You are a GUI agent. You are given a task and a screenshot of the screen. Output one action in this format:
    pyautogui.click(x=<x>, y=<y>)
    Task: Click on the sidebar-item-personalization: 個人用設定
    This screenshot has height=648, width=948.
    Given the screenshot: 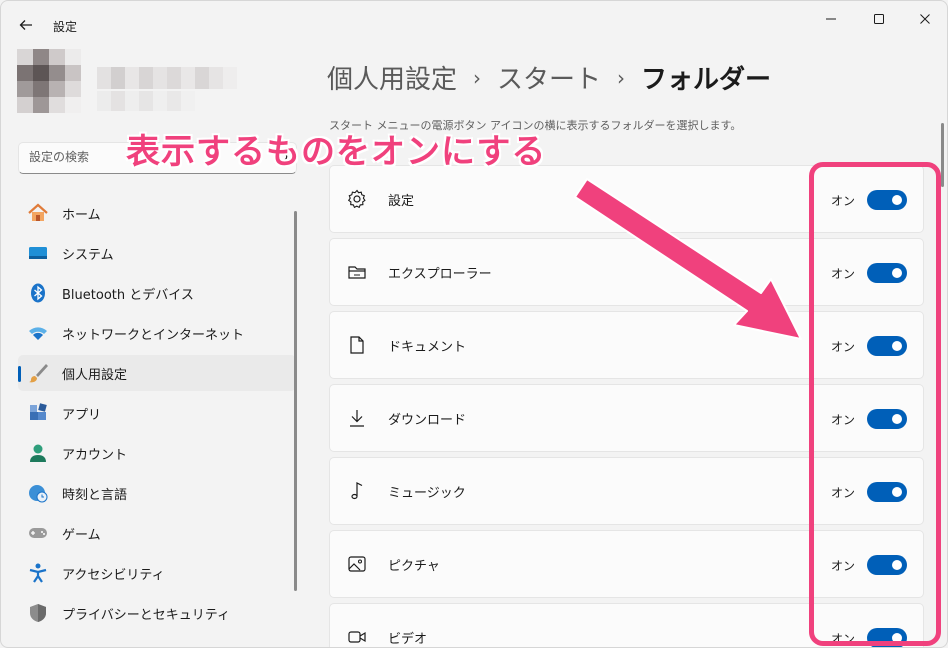 What is the action you would take?
    pyautogui.click(x=157, y=373)
    